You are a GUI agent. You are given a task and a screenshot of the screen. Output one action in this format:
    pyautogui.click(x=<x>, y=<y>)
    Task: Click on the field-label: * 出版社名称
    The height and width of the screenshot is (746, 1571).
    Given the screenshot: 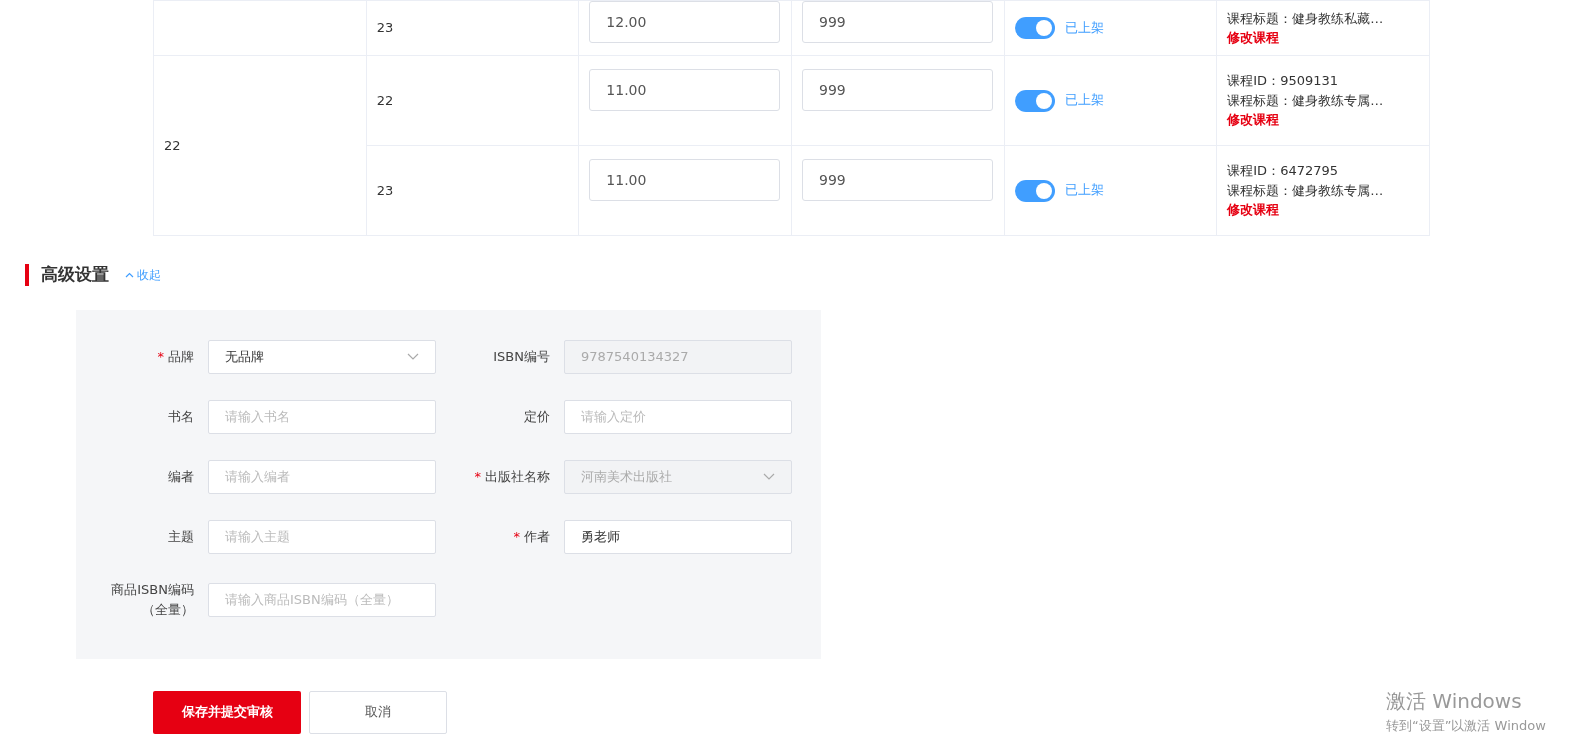 What is the action you would take?
    pyautogui.click(x=511, y=476)
    